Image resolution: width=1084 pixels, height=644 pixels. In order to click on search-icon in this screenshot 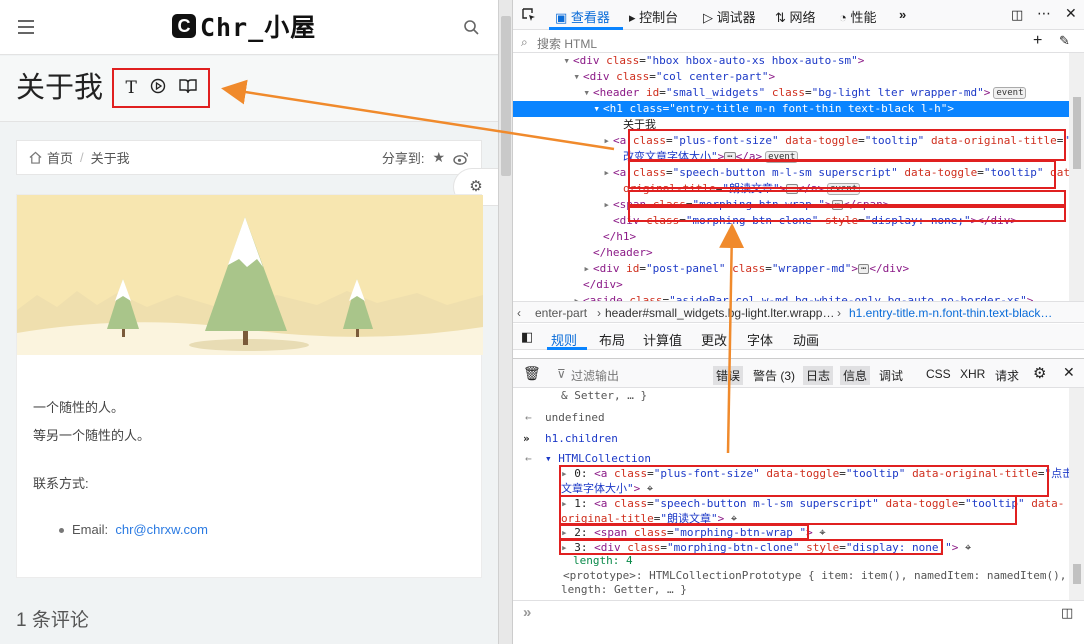, I will do `click(471, 27)`.